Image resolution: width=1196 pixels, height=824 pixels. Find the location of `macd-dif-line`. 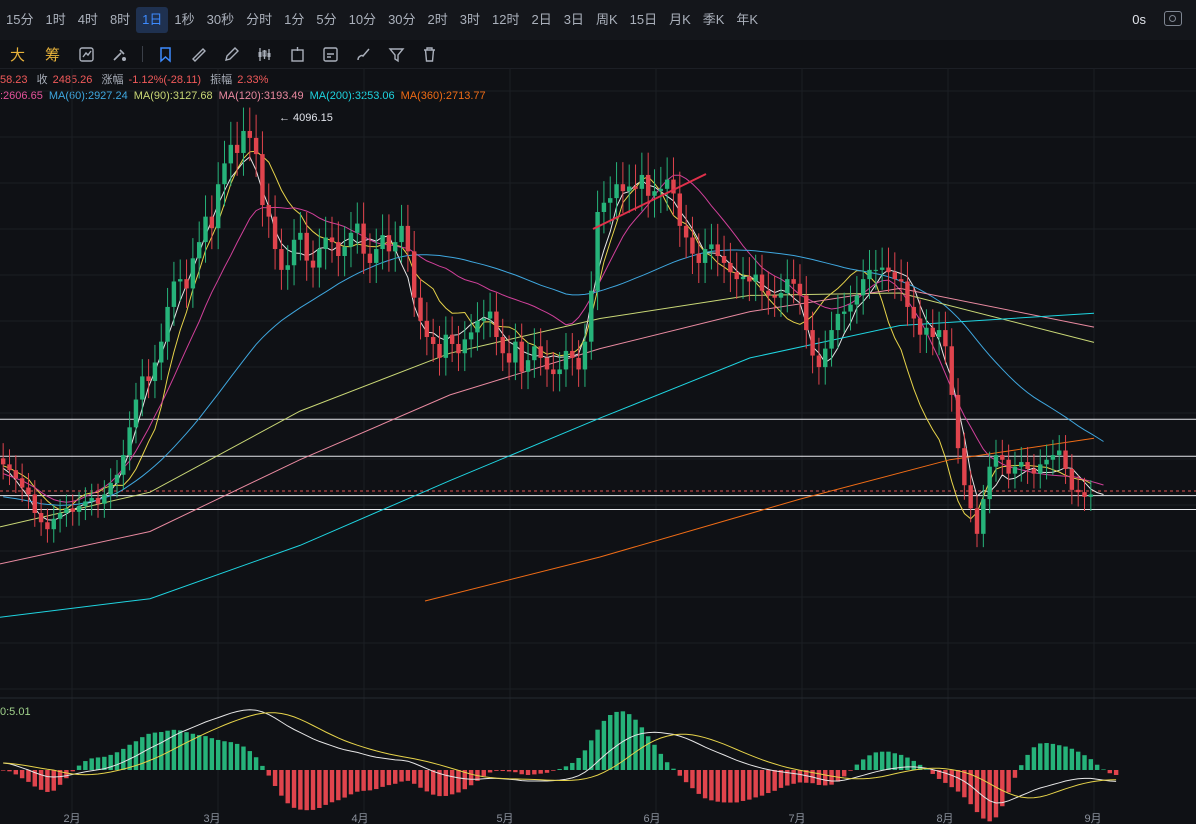

macd-dif-line is located at coordinates (560, 756).